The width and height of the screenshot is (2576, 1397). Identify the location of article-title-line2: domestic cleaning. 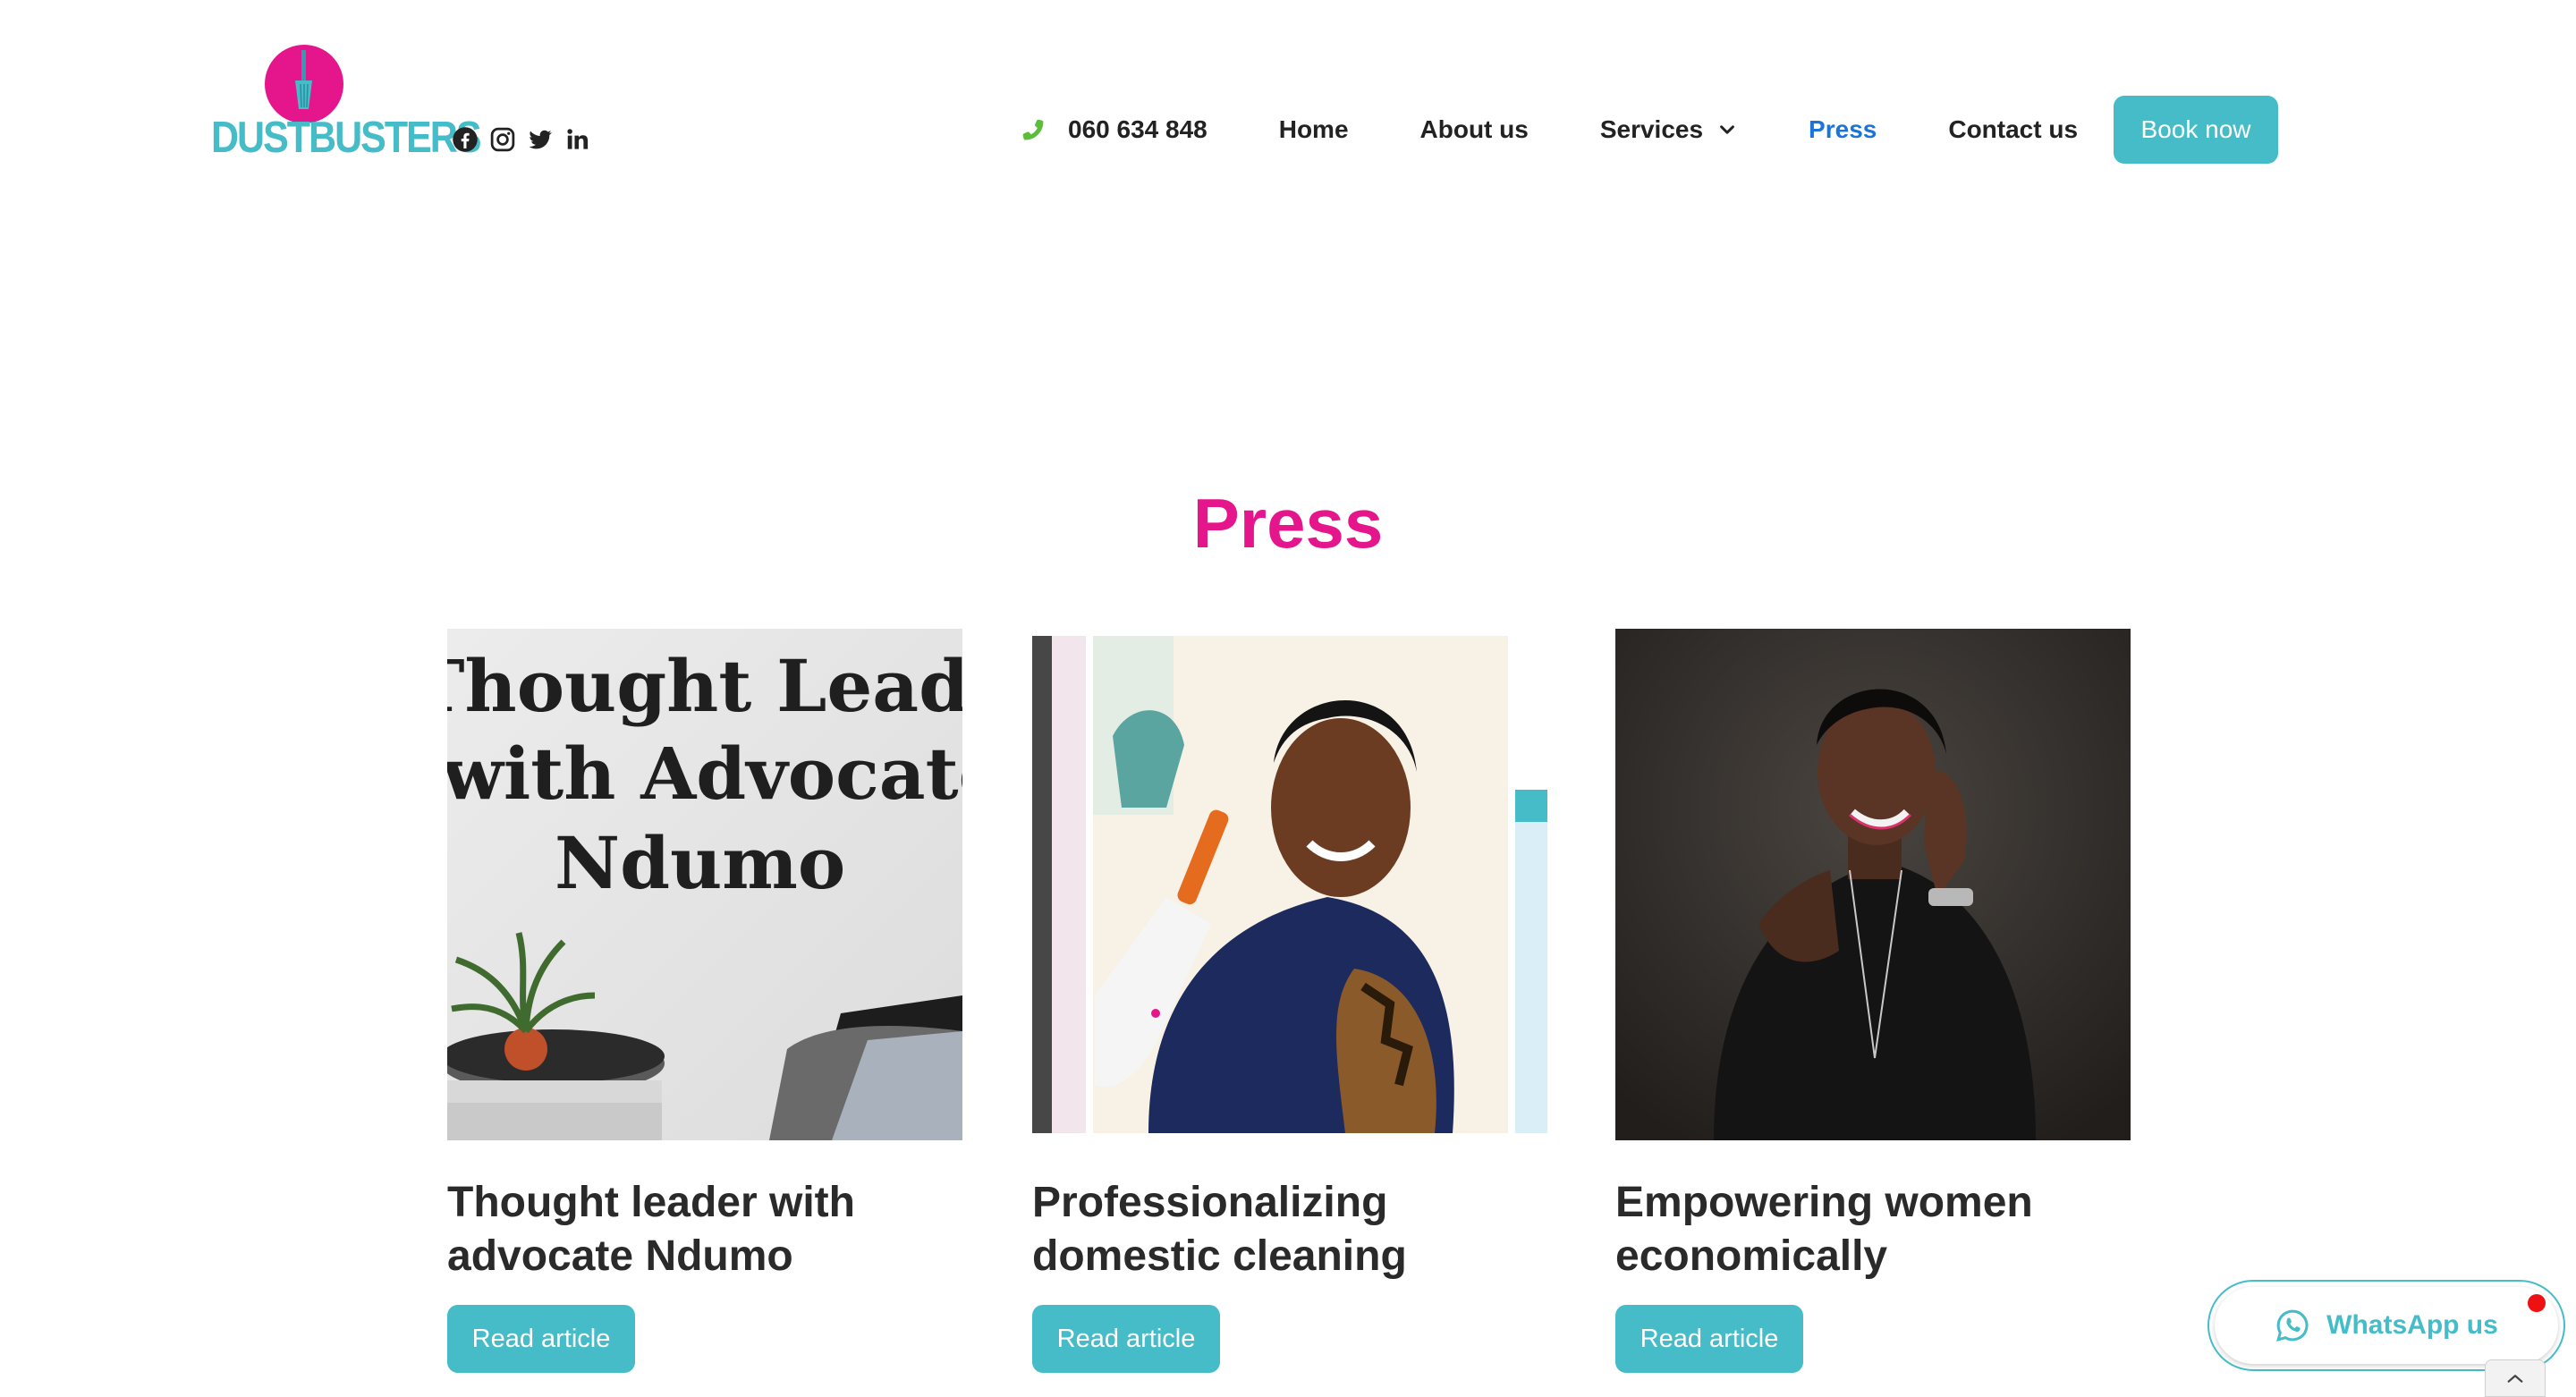
(1219, 1256).